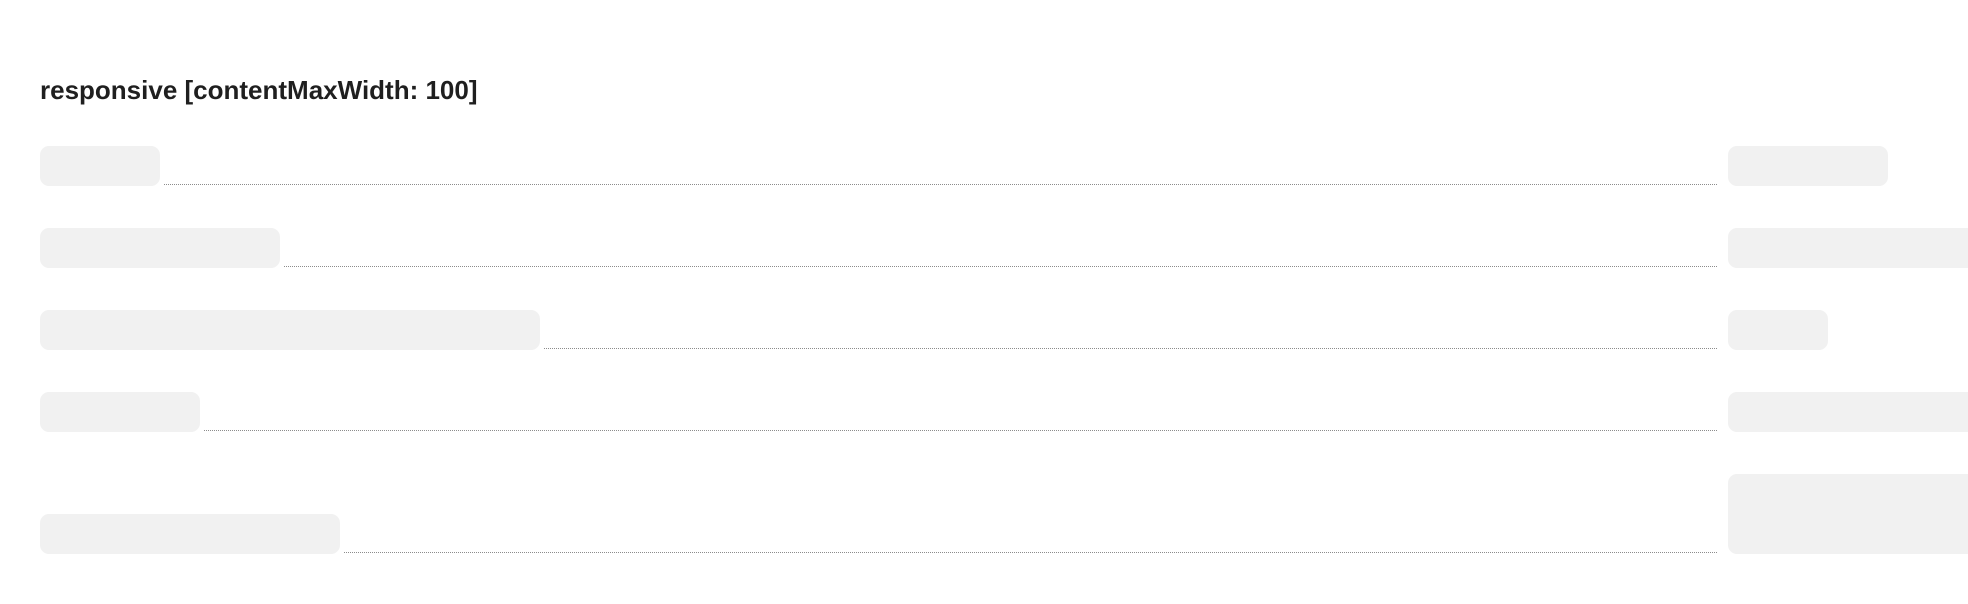 The image size is (1968, 604). What do you see at coordinates (259, 90) in the screenshot?
I see `page-title: responsive [contentMaxWidth: 100]` at bounding box center [259, 90].